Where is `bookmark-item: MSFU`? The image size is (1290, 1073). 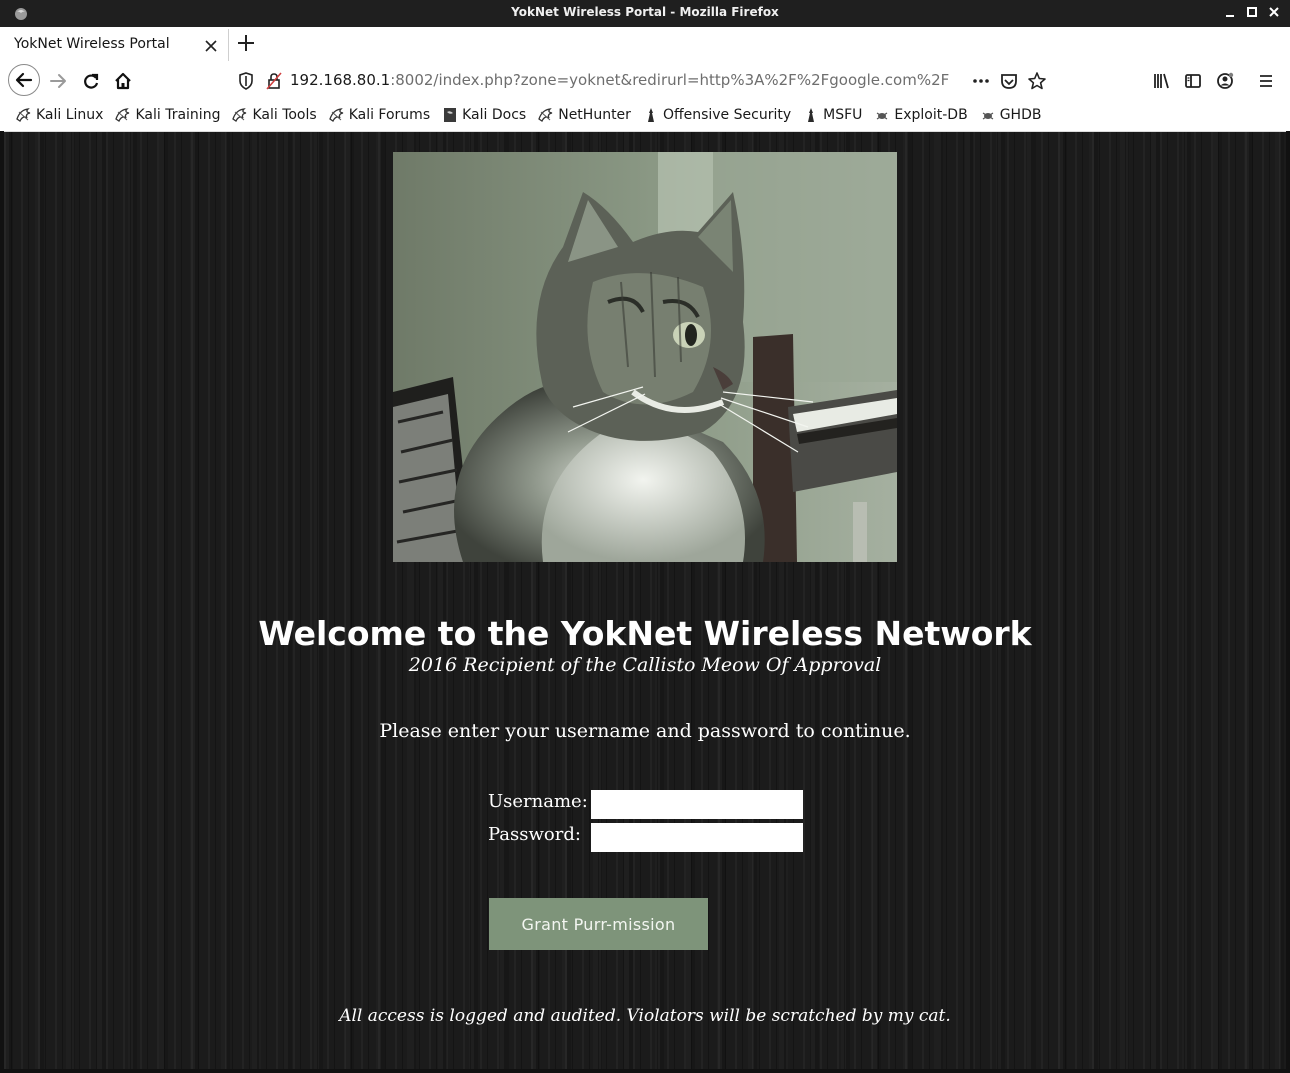 bookmark-item: MSFU is located at coordinates (832, 115).